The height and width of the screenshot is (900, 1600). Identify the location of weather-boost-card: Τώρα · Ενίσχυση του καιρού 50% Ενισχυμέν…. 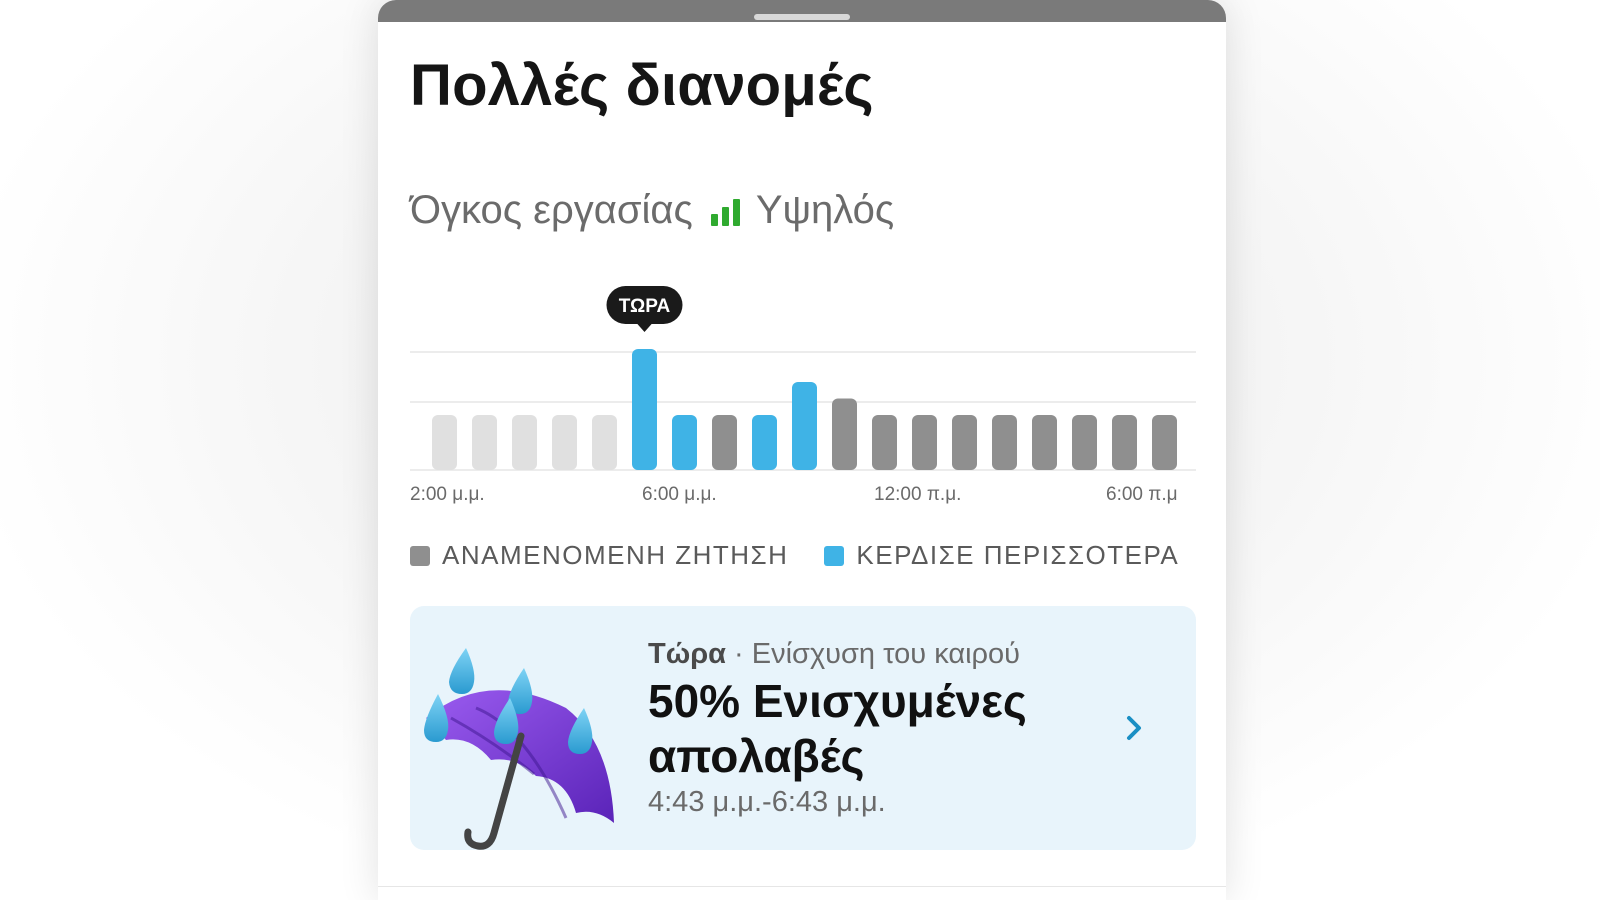
(803, 728).